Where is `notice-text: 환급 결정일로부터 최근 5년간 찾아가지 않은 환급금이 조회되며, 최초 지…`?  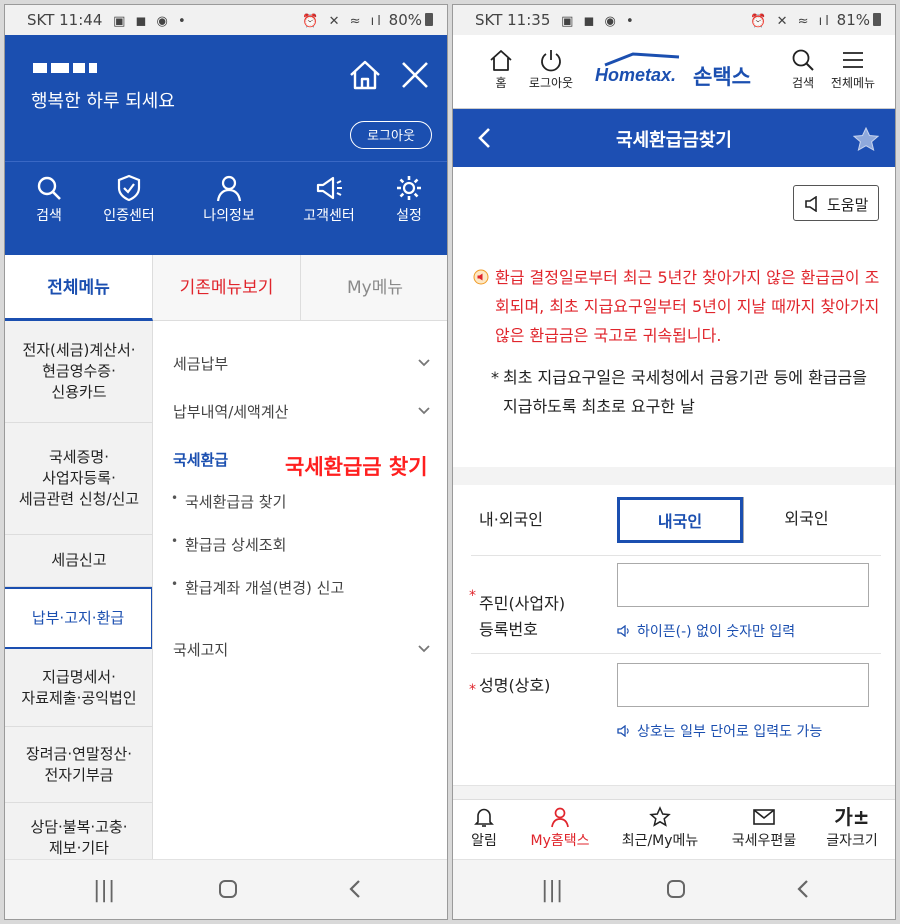 notice-text: 환급 결정일로부터 최근 5년간 찾아가지 않은 환급금이 조회되며, 최초 지… is located at coordinates (687, 306).